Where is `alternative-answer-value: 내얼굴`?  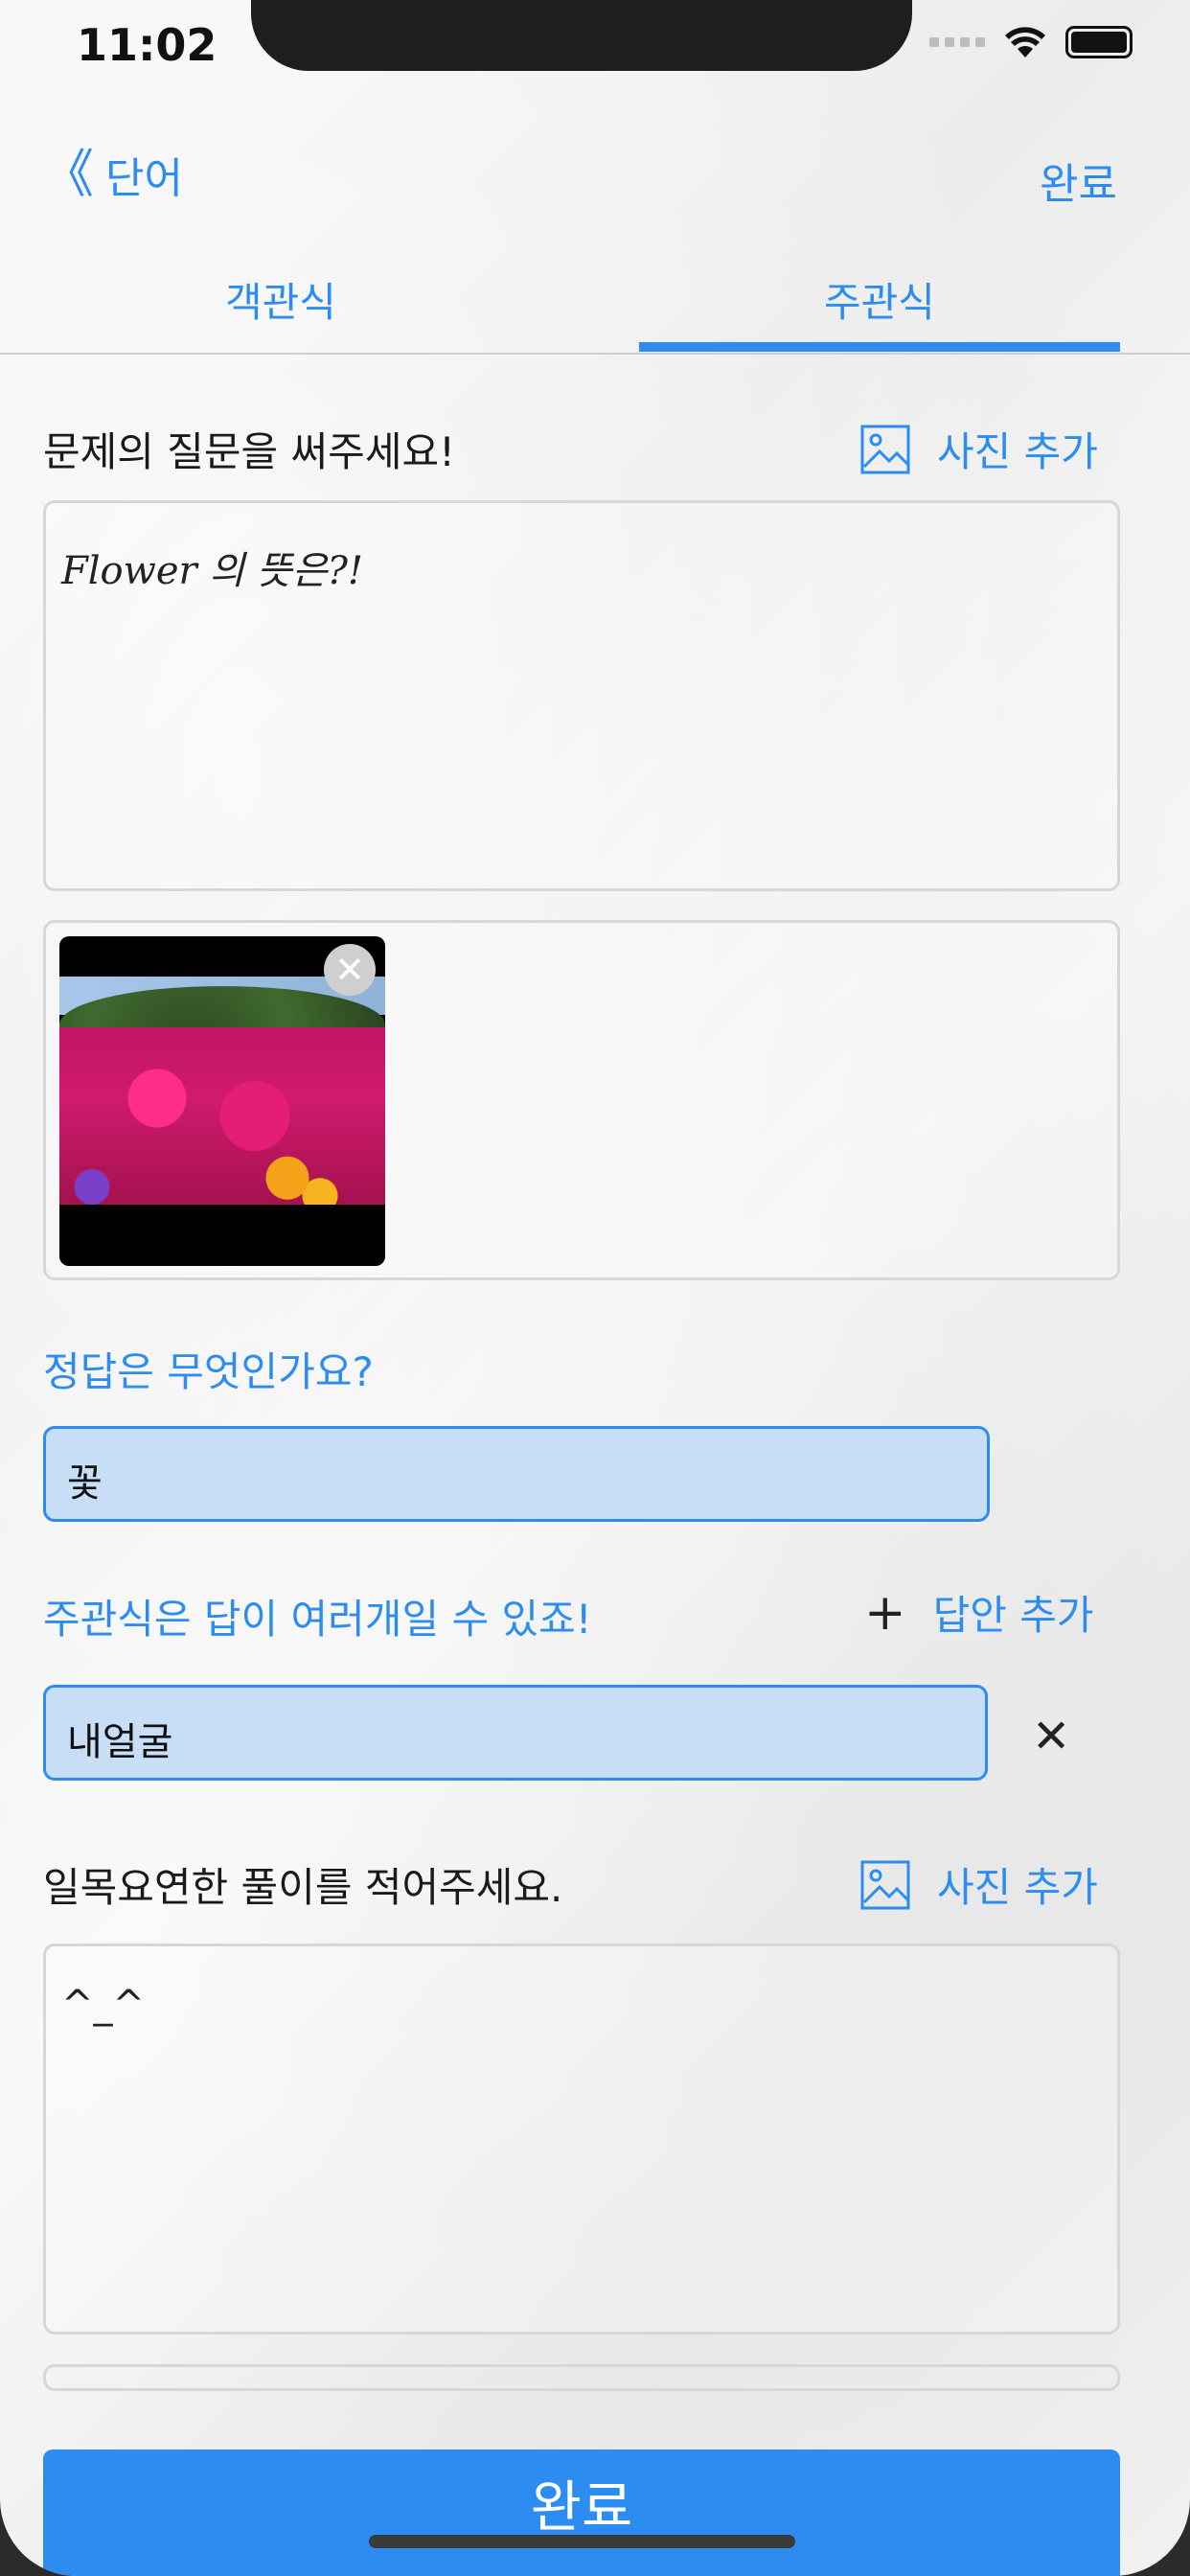
alternative-answer-value: 내얼굴 is located at coordinates (120, 1742).